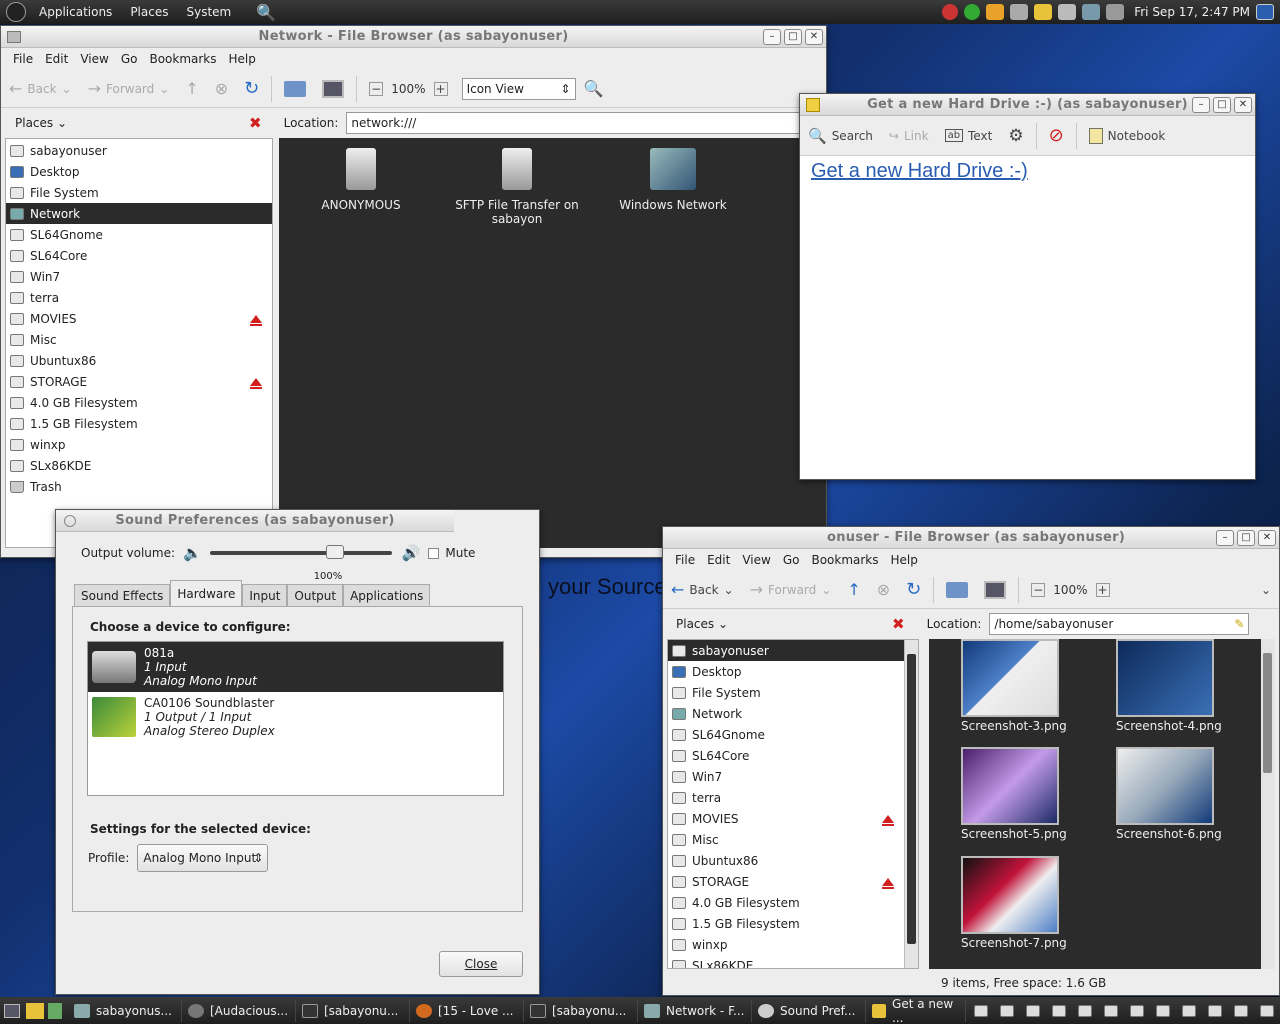  I want to click on profile-select: Analog Mono Input ⇕, so click(203, 858).